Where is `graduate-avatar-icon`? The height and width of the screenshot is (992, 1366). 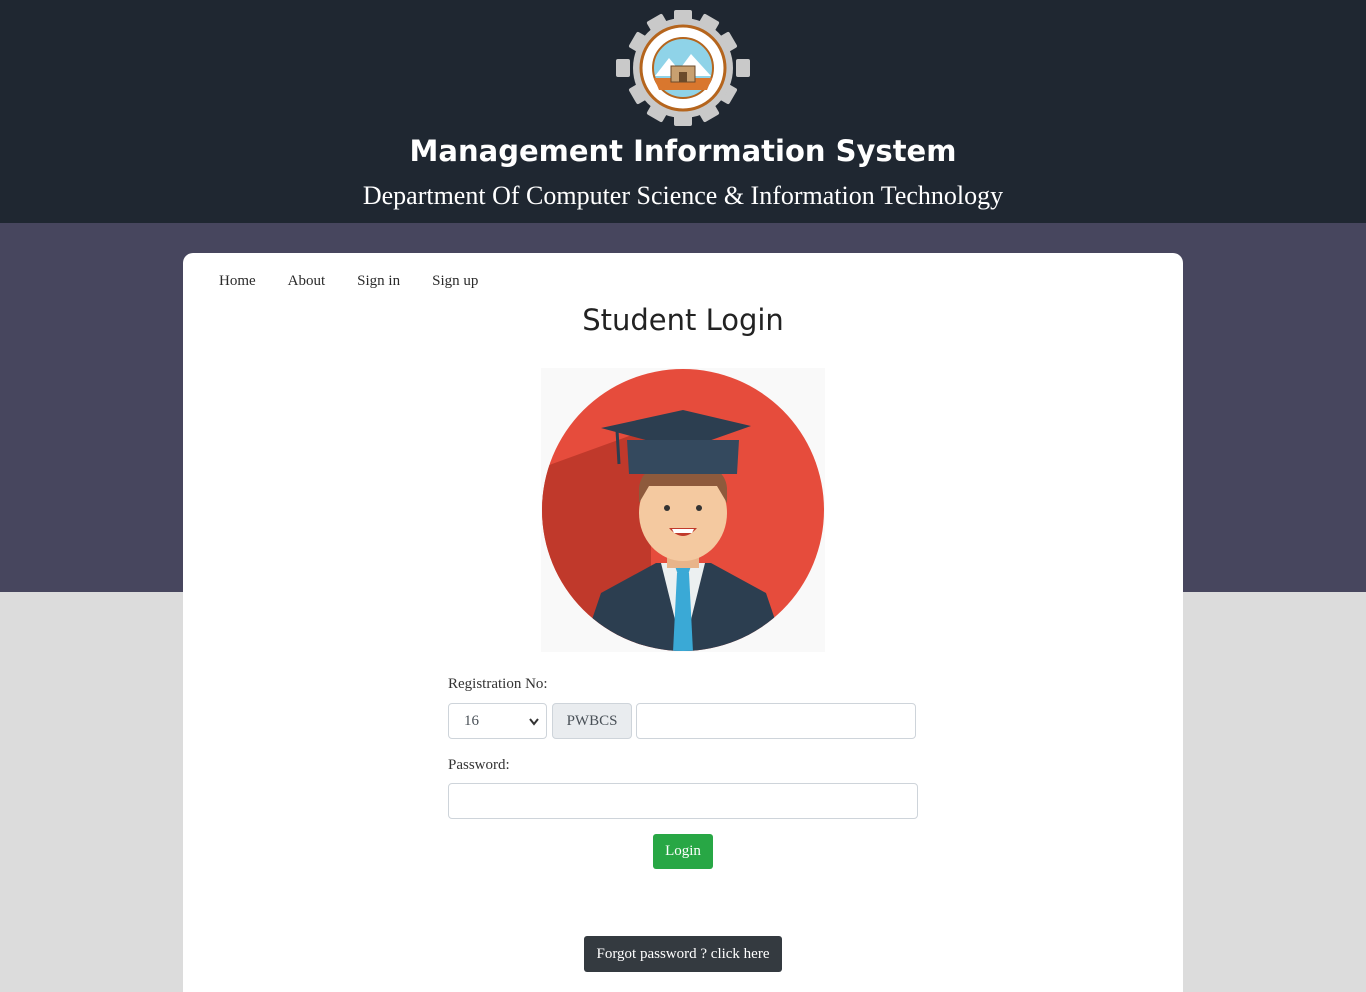
graduate-avatar-icon is located at coordinates (683, 510).